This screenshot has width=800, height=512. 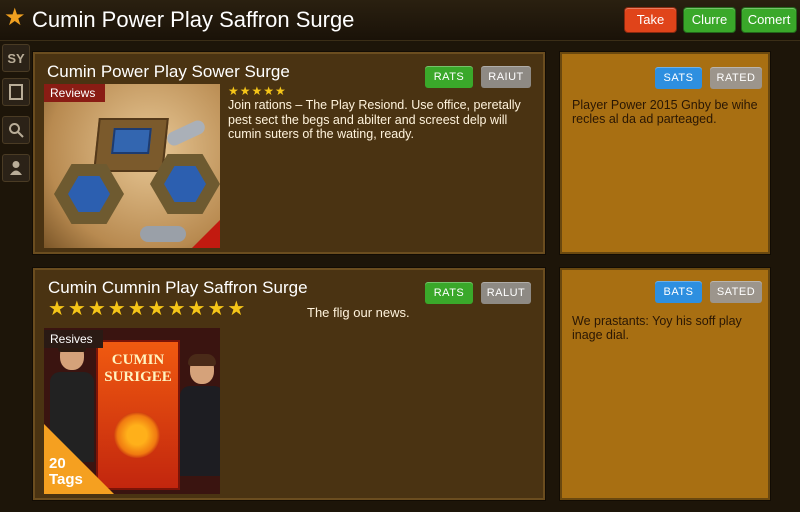 I want to click on card-title: Cumin Power Play Sower Surge, so click(x=168, y=71).